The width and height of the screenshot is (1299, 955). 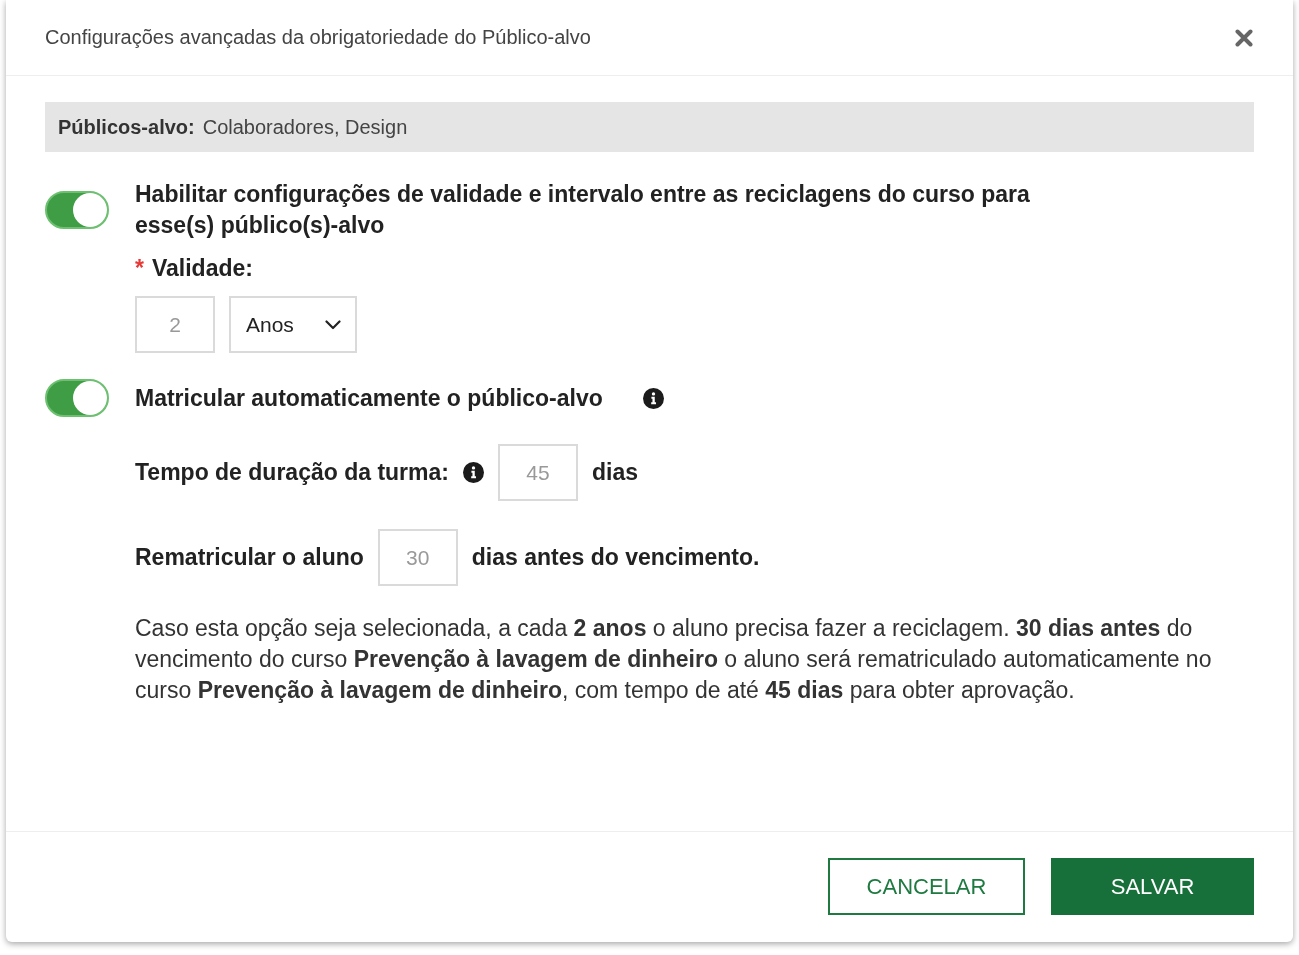 I want to click on field-label: Tempo de duração da turma:, so click(x=292, y=472).